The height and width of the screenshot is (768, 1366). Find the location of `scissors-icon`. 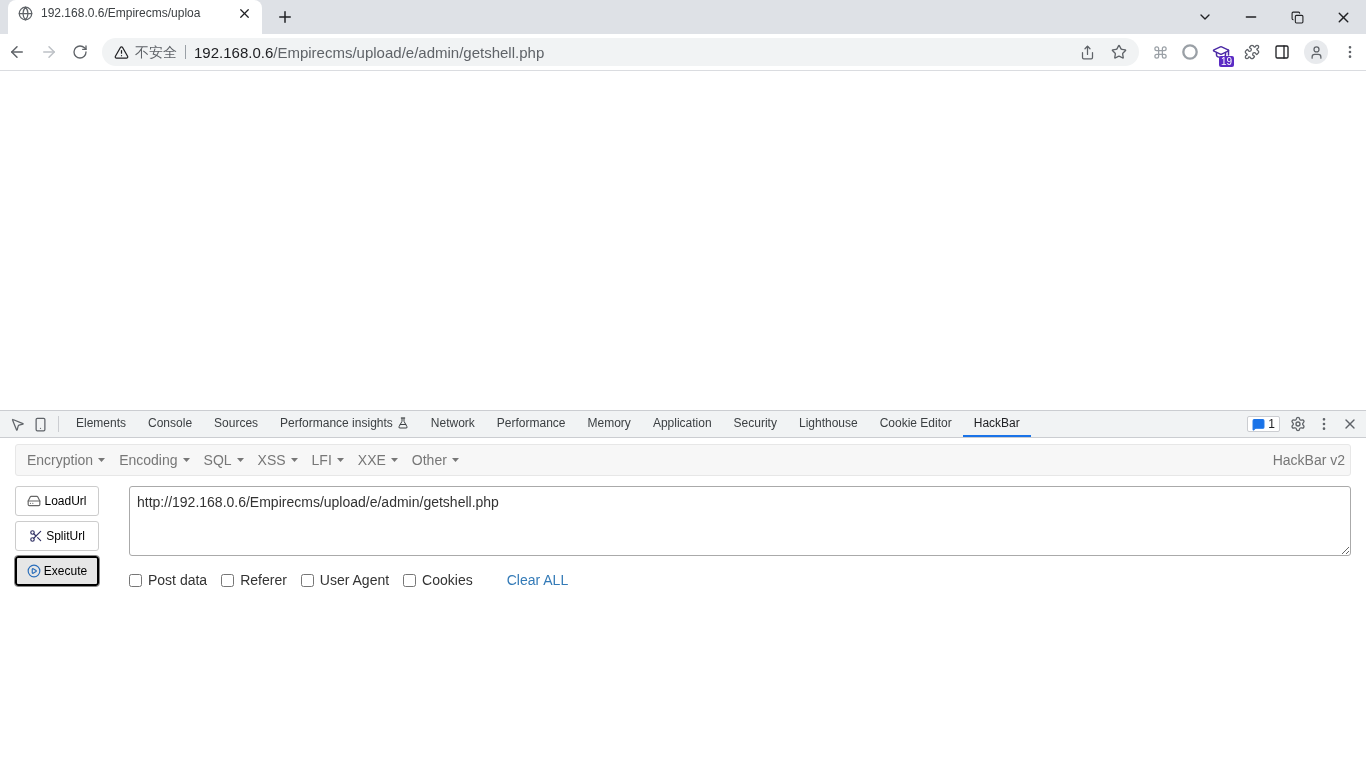

scissors-icon is located at coordinates (36, 536).